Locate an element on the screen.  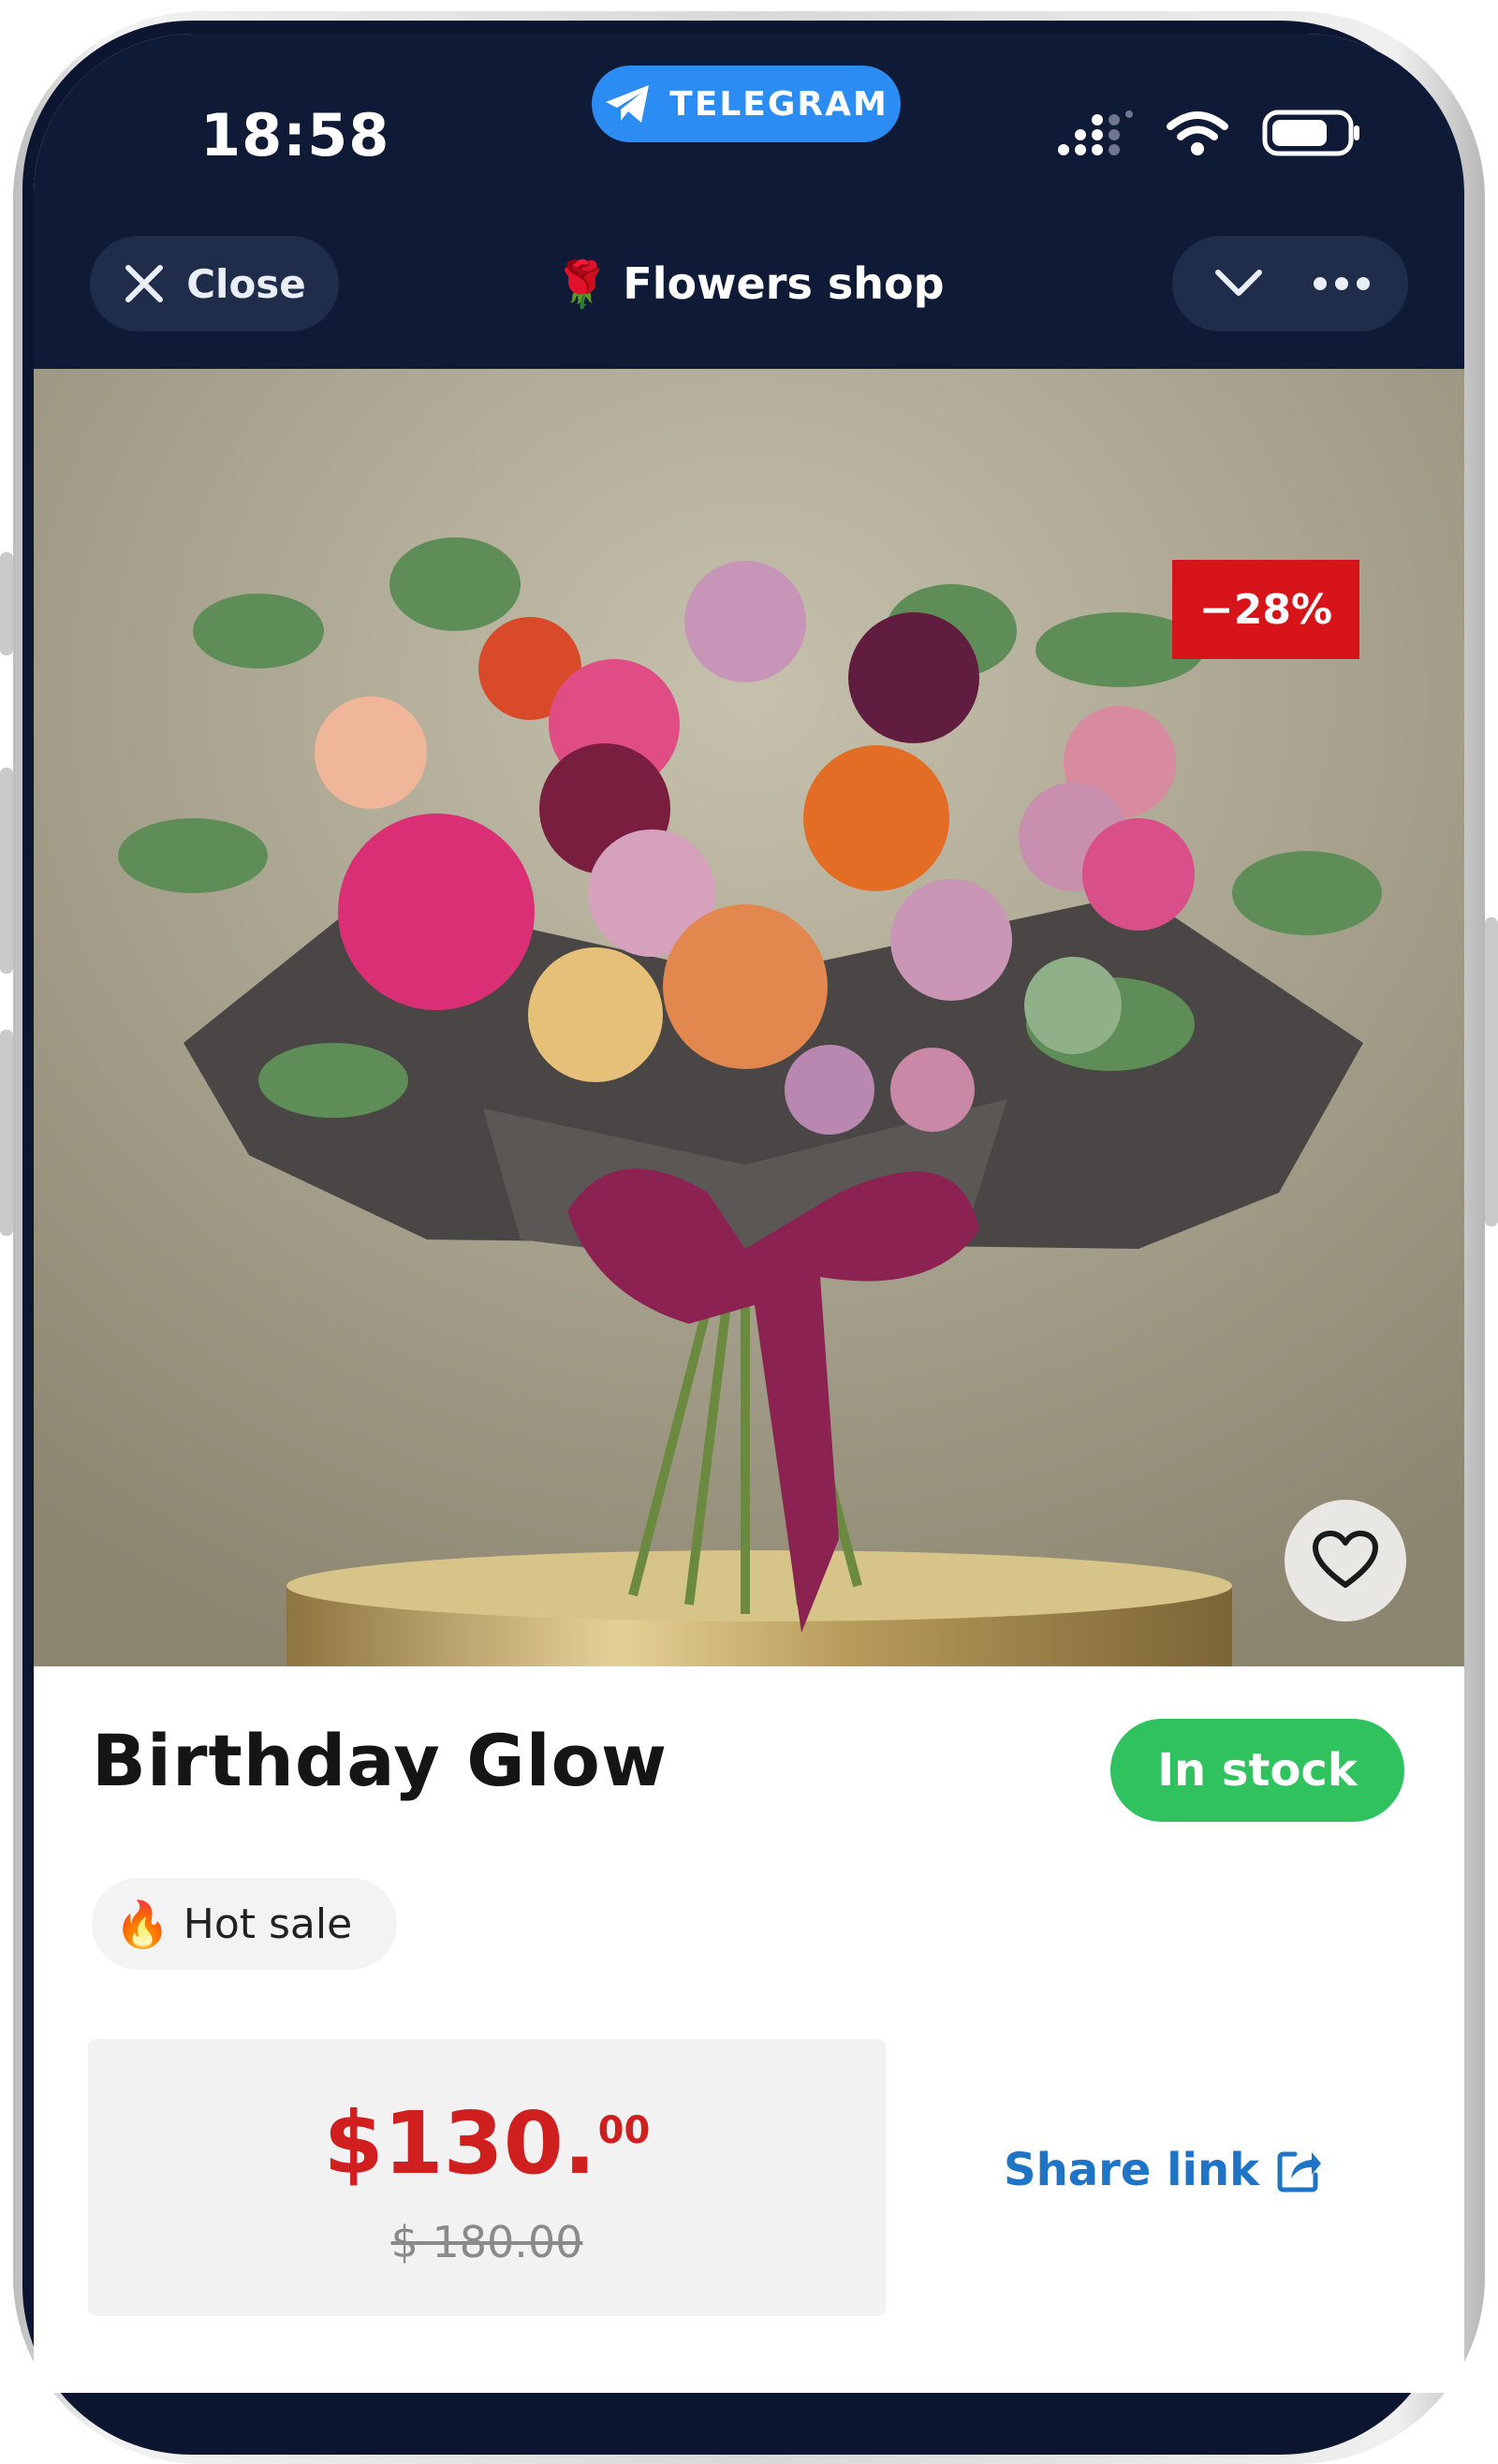
status-time: 18:58 is located at coordinates (295, 135).